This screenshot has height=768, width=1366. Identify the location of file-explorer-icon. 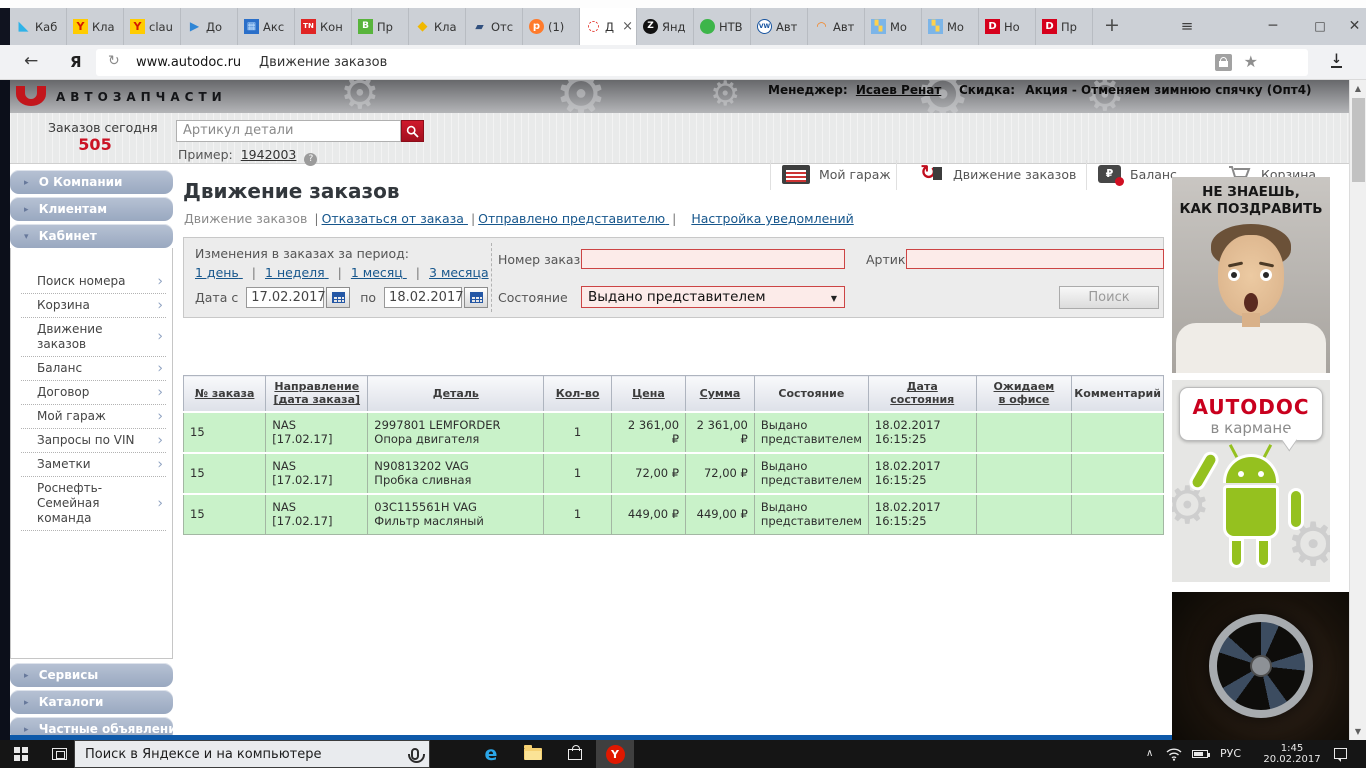
(533, 754).